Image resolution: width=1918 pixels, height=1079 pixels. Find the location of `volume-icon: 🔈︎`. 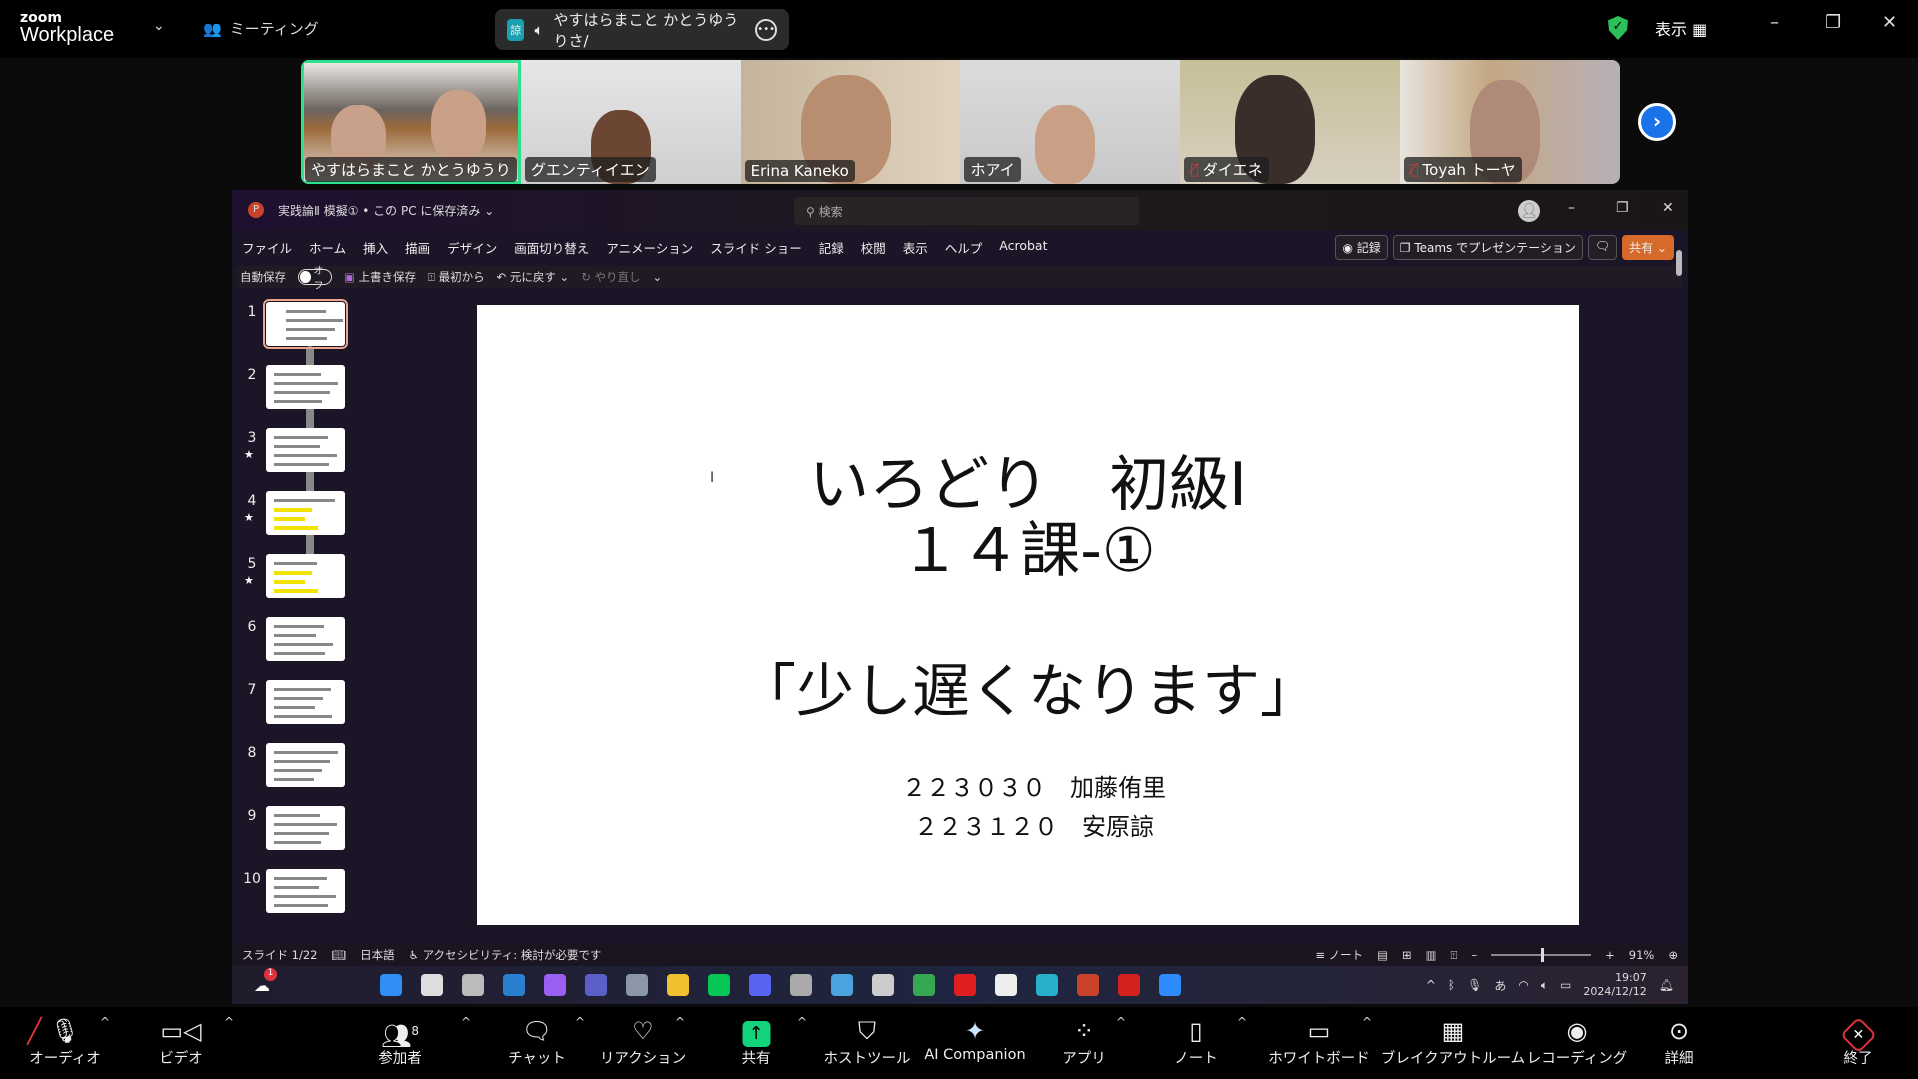

volume-icon: 🔈︎ is located at coordinates (1544, 985).